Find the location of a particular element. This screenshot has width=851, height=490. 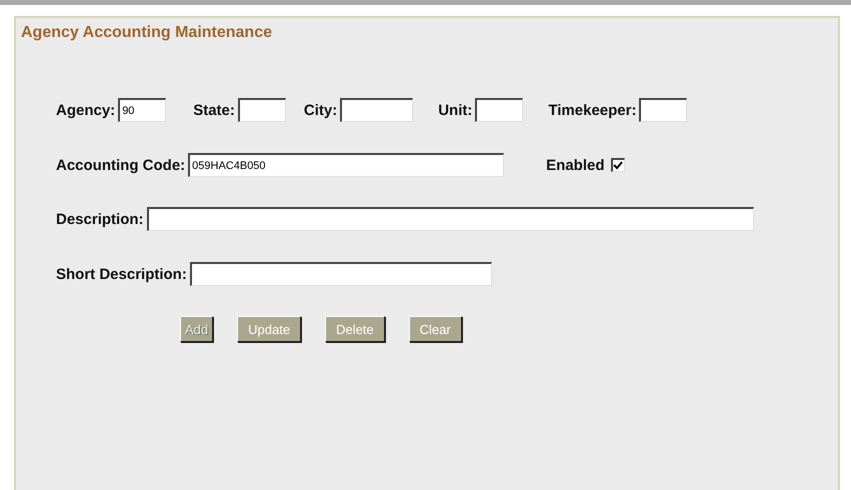

field-label: City: is located at coordinates (321, 110).